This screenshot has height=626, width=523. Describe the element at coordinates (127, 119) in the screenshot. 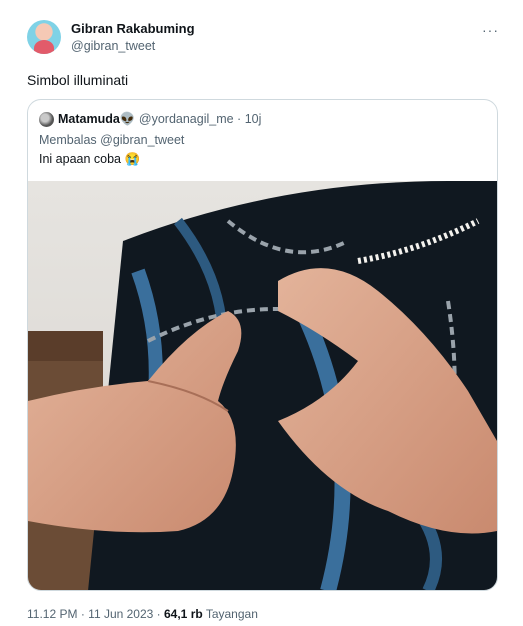

I see `alien-emoji-icon: 👽` at that location.